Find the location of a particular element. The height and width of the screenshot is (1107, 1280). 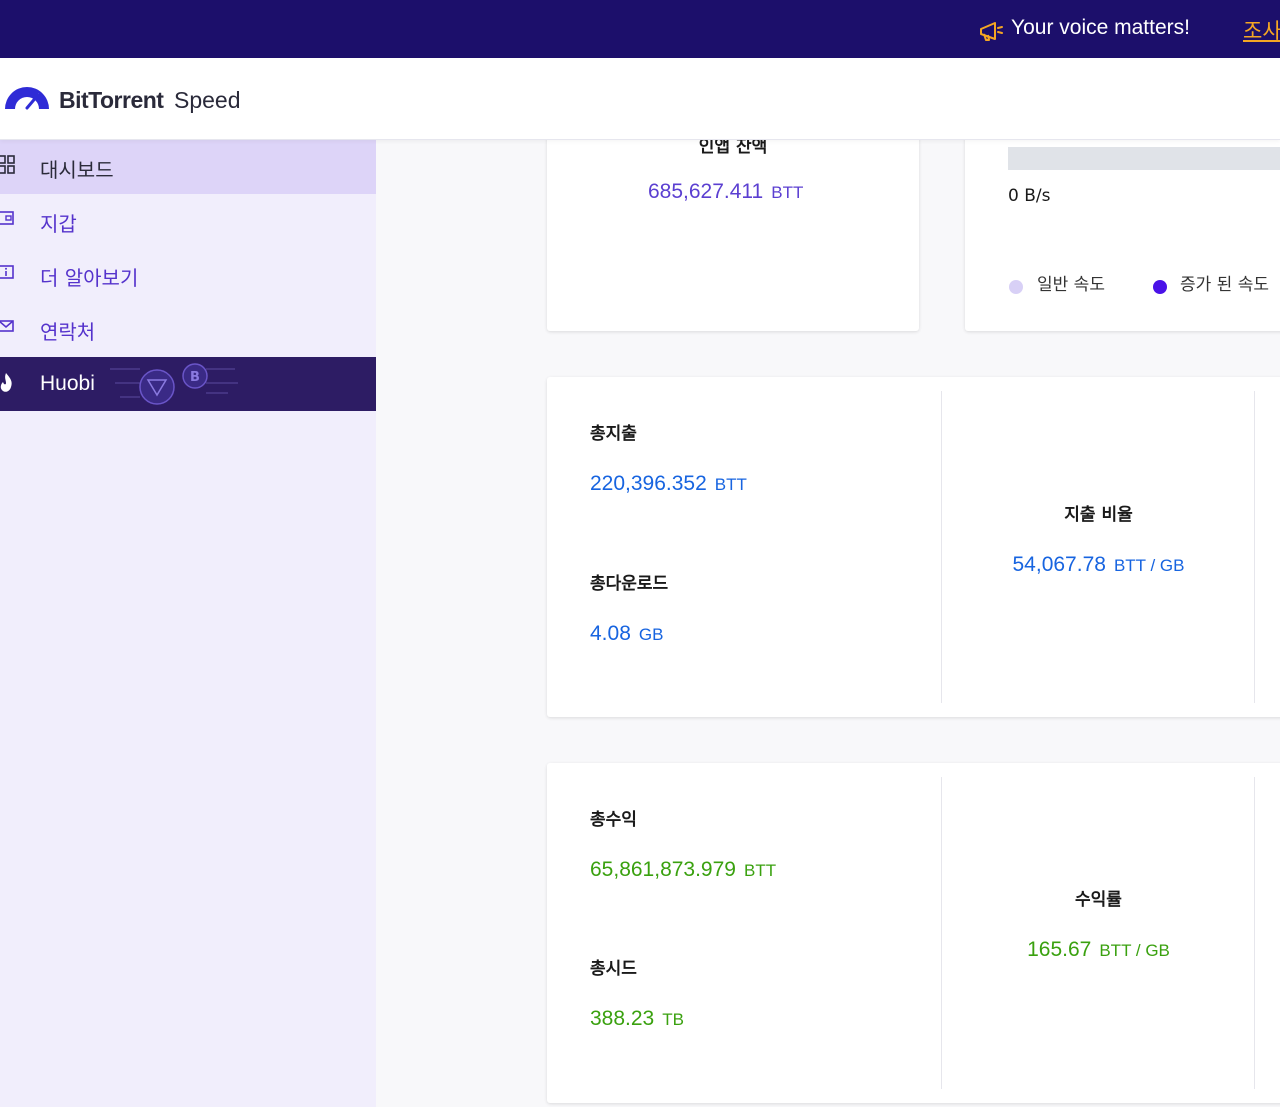

huobi-flame-icon is located at coordinates (6, 382).